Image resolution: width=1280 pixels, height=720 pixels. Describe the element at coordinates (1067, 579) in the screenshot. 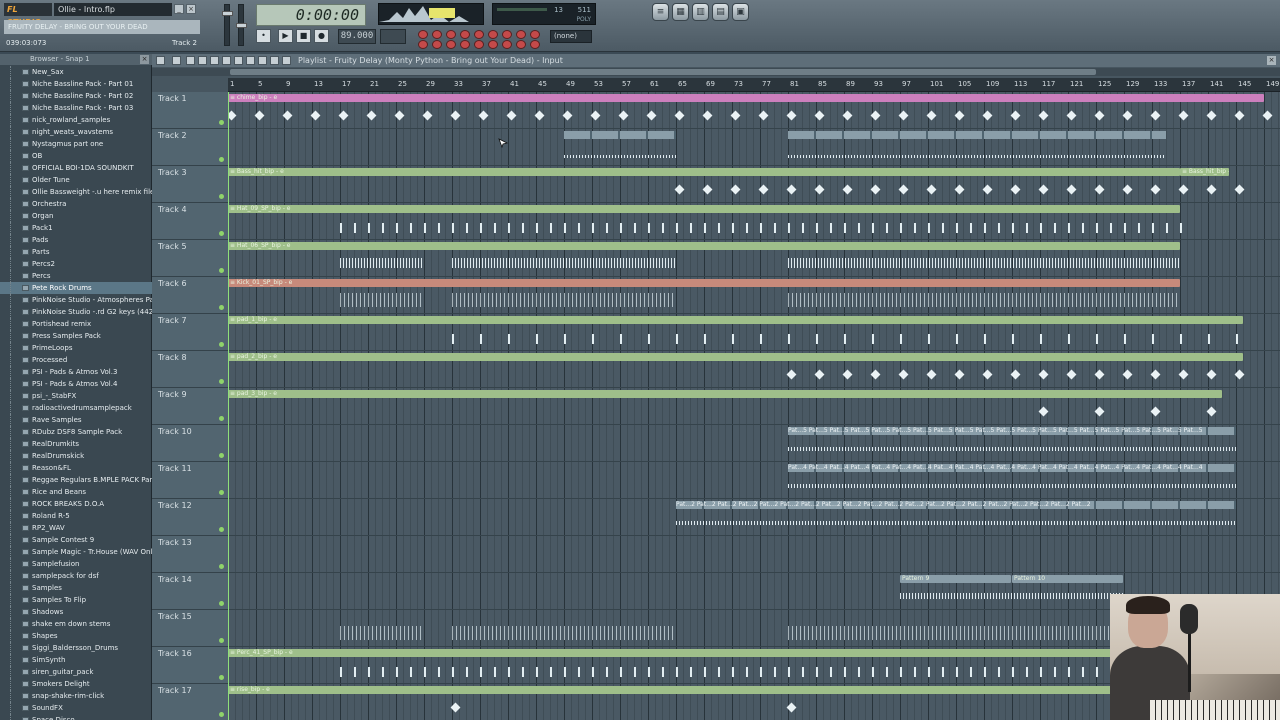

I see `pattern-clip: Pattern 10` at that location.